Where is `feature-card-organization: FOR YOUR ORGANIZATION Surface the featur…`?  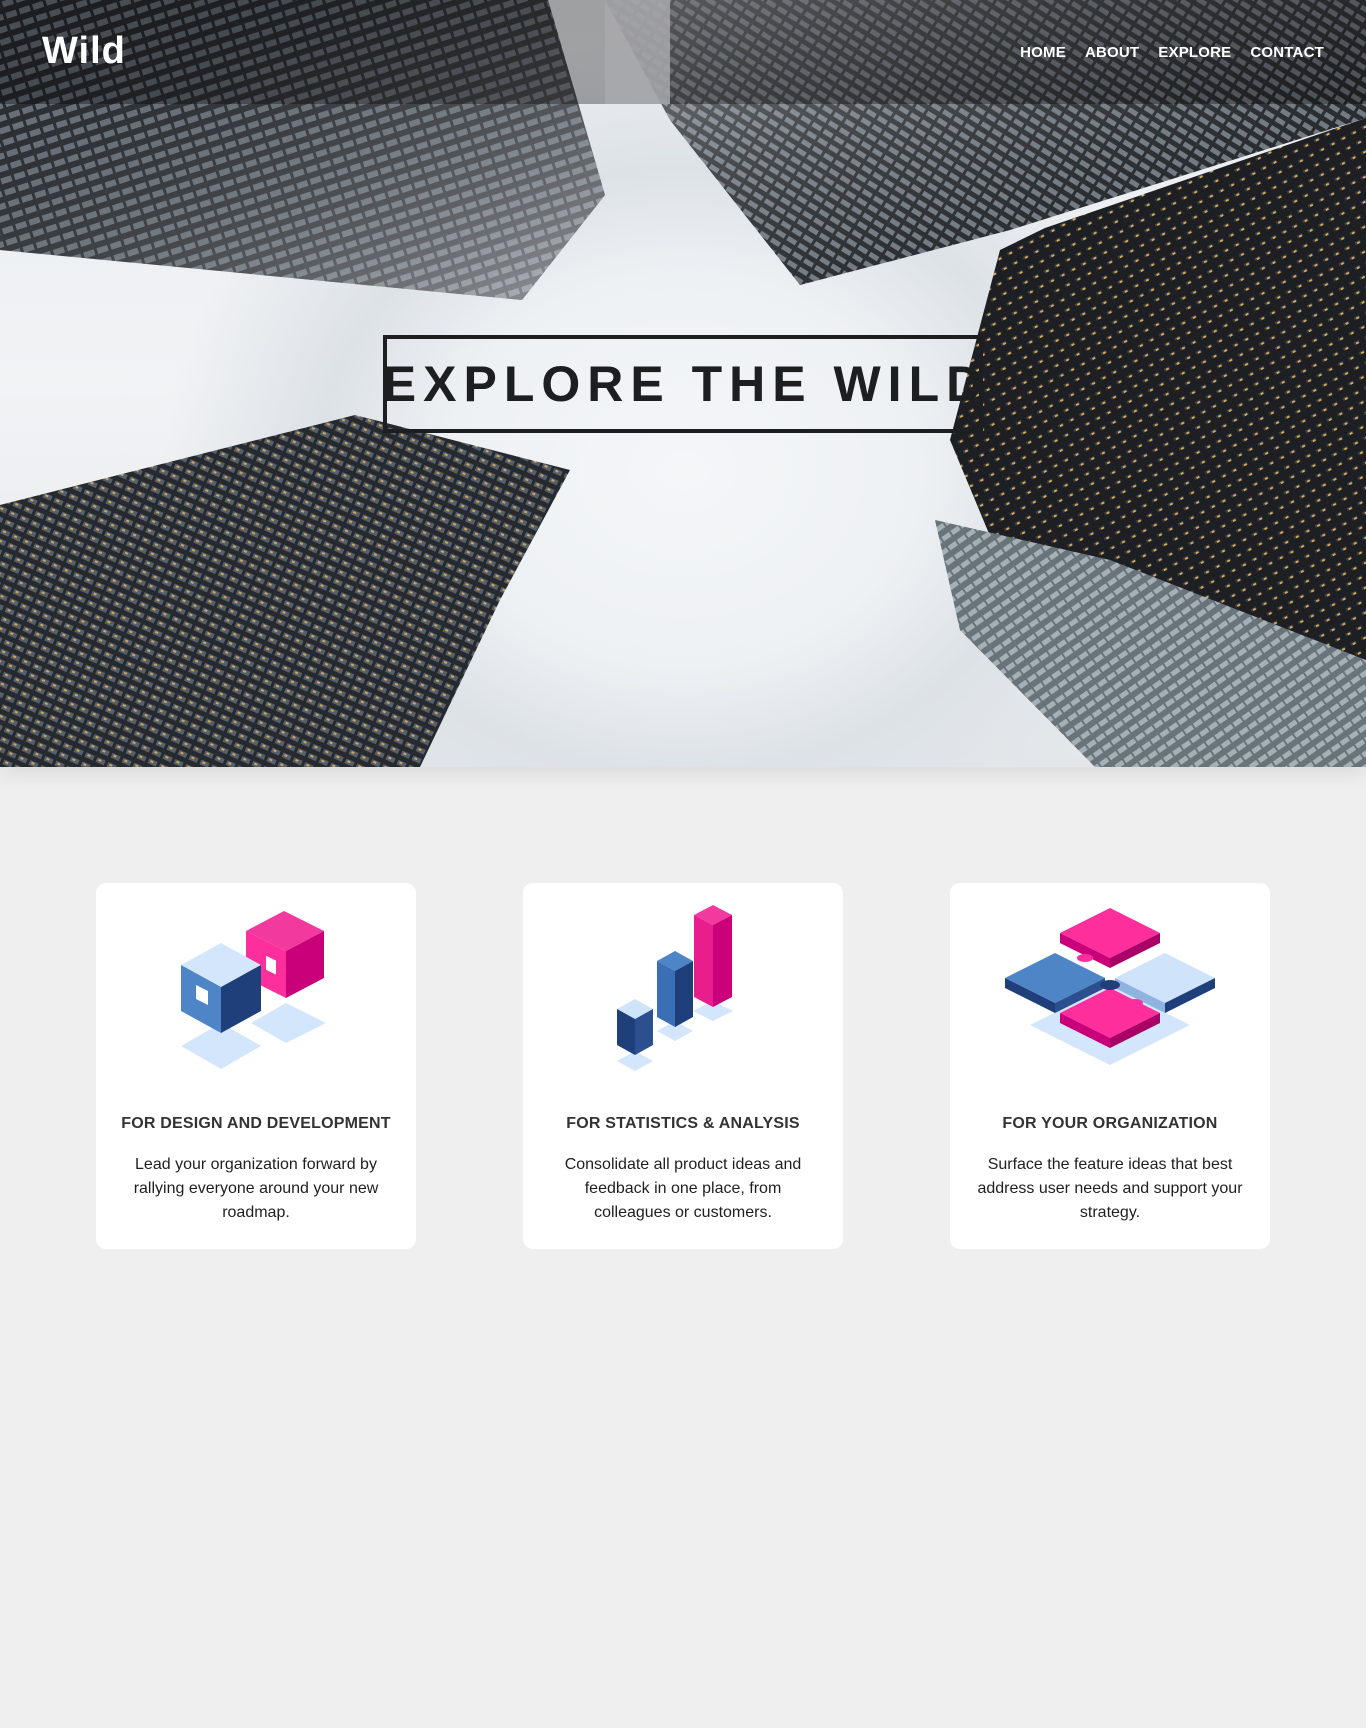 feature-card-organization: FOR YOUR ORGANIZATION Surface the featur… is located at coordinates (1110, 1066).